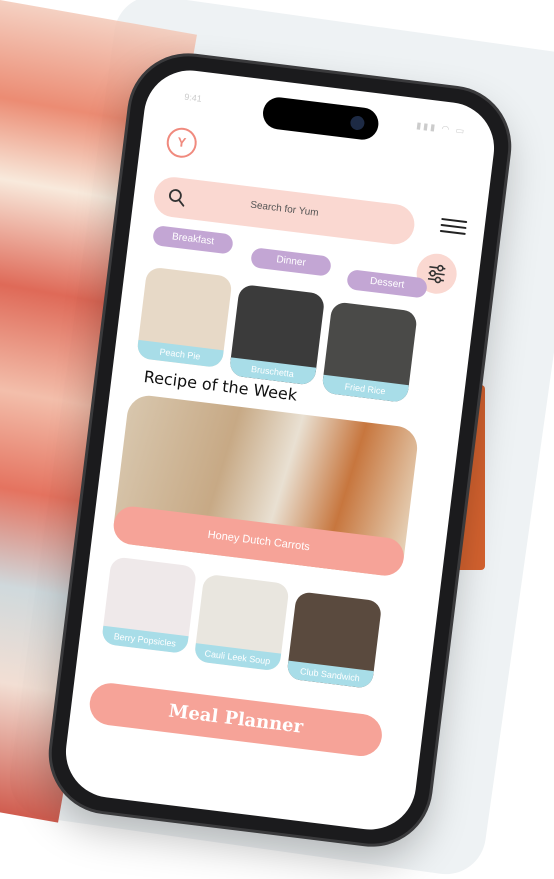 This screenshot has width=554, height=879. I want to click on status-icons: ▮▮▮ ◠ ▭, so click(441, 128).